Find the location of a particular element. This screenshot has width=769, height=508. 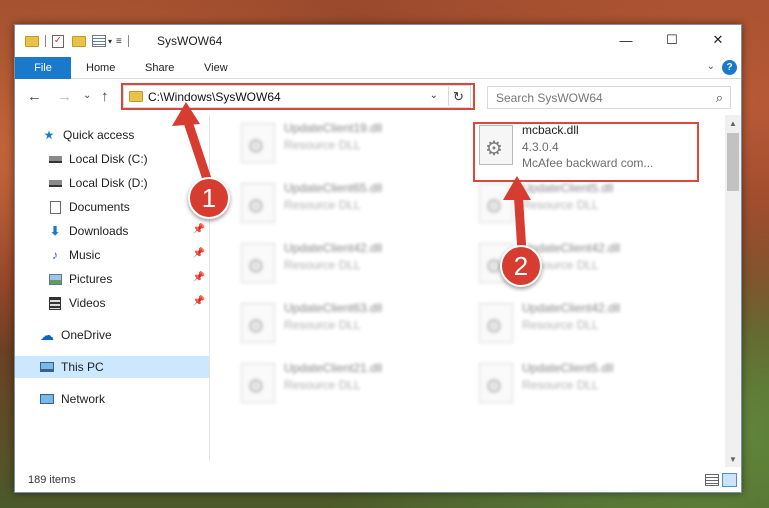

file-item: ⚙ UpdateClient65.dll Resource DLL is located at coordinates (348, 203).